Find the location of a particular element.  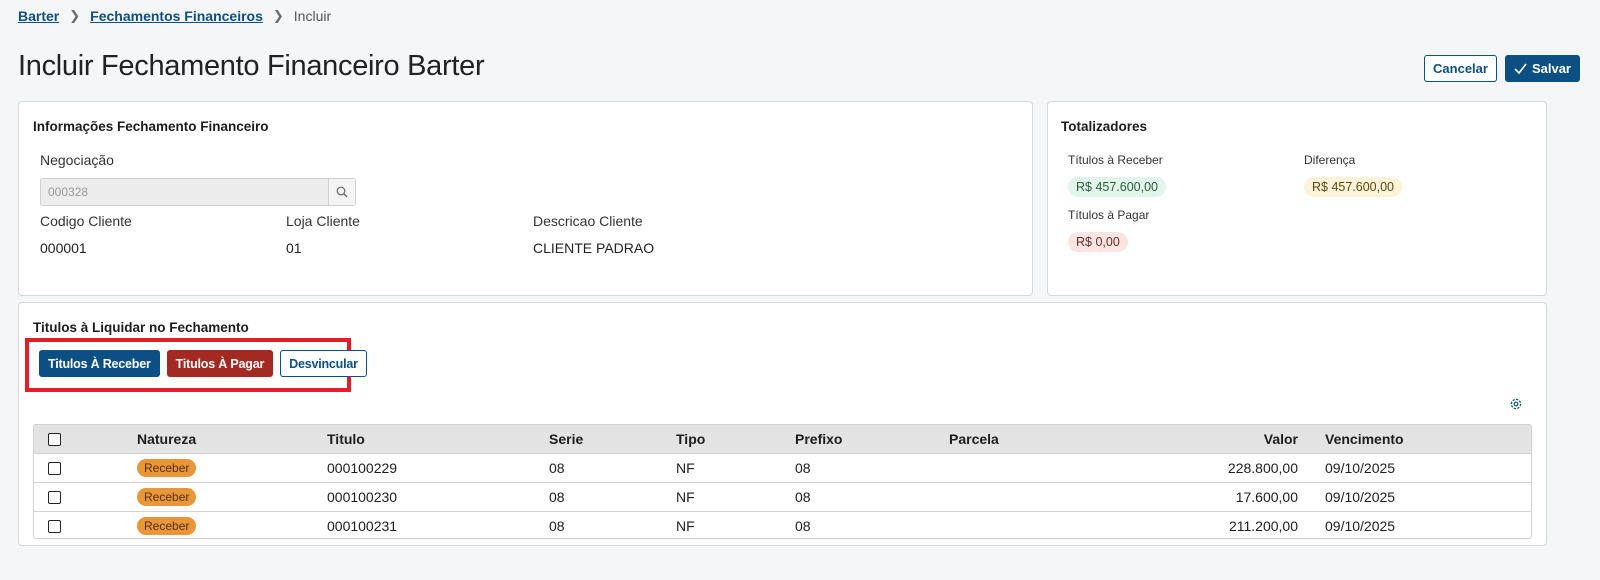

table-settings-button is located at coordinates (1516, 406).